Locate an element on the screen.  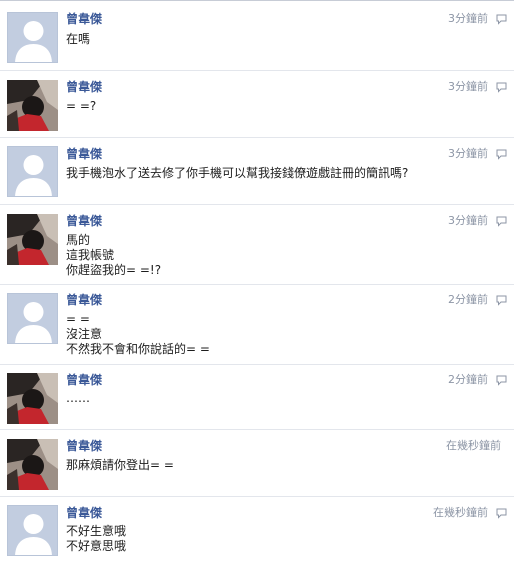
message-item: 曾韋傑 馬的 這我帳號 你趕盜我的= =!? 3分鐘前 is located at coordinates (257, 245).